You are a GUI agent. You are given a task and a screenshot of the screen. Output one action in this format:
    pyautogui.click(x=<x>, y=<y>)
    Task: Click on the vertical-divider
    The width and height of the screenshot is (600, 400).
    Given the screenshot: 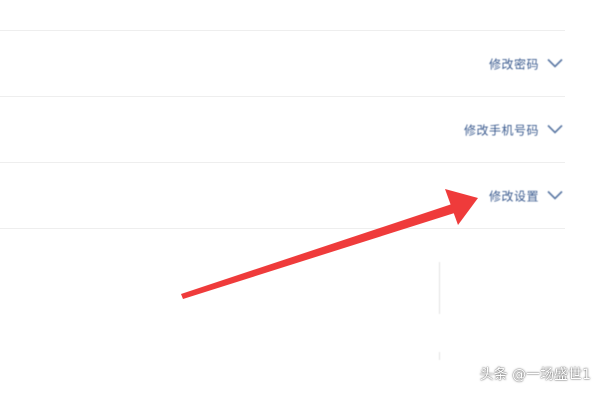 What is the action you would take?
    pyautogui.click(x=439, y=288)
    